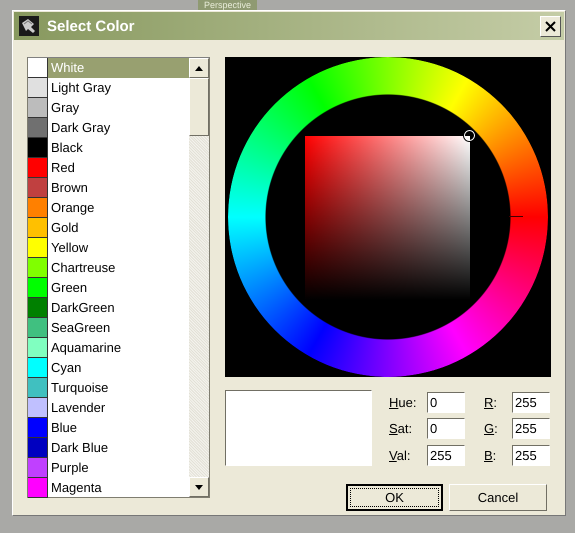  What do you see at coordinates (91, 26) in the screenshot?
I see `window-title: Select Color` at bounding box center [91, 26].